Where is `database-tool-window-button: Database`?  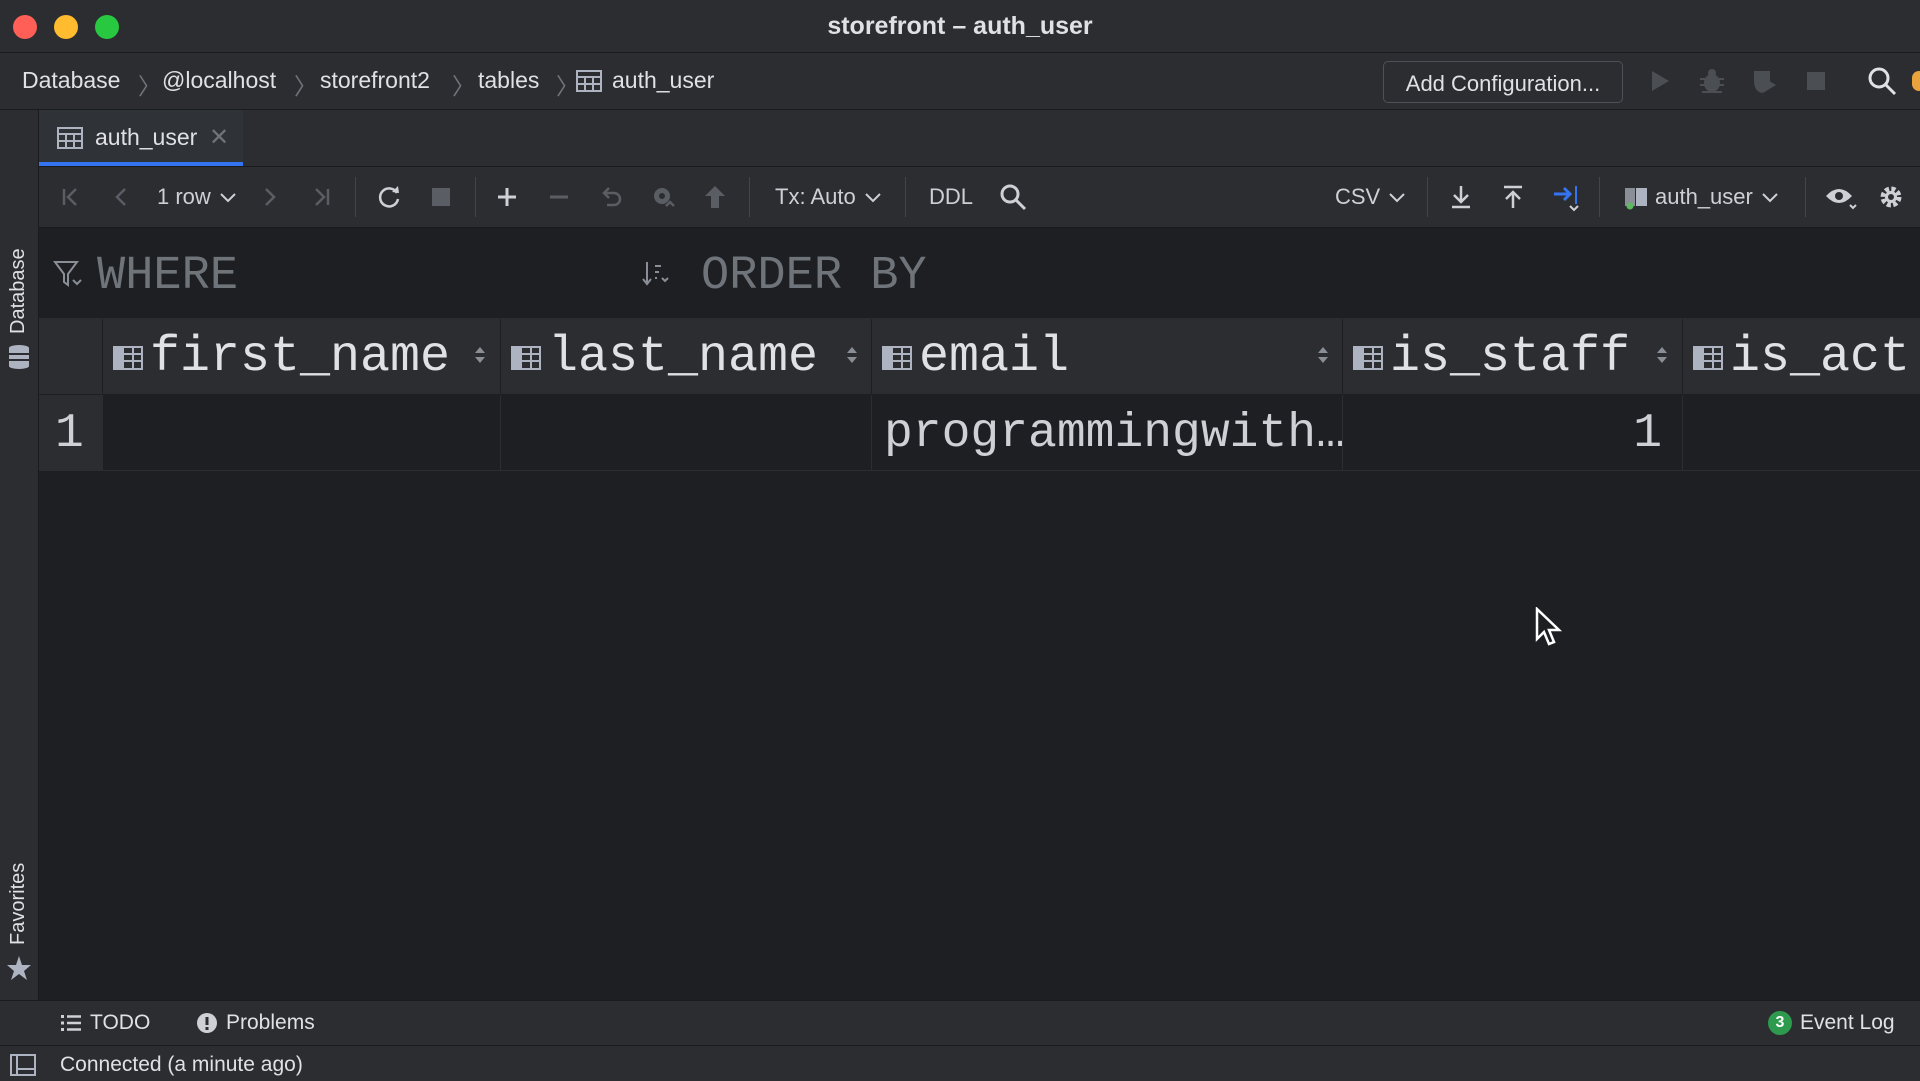 database-tool-window-button: Database is located at coordinates (18, 291).